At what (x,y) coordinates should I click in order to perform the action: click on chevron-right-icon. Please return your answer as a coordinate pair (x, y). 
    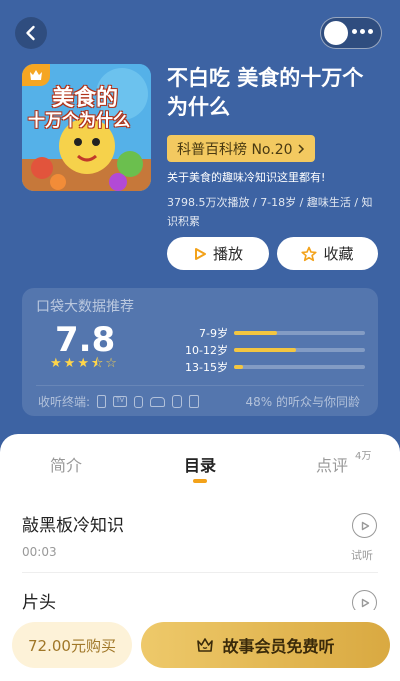
    Looking at the image, I should click on (300, 148).